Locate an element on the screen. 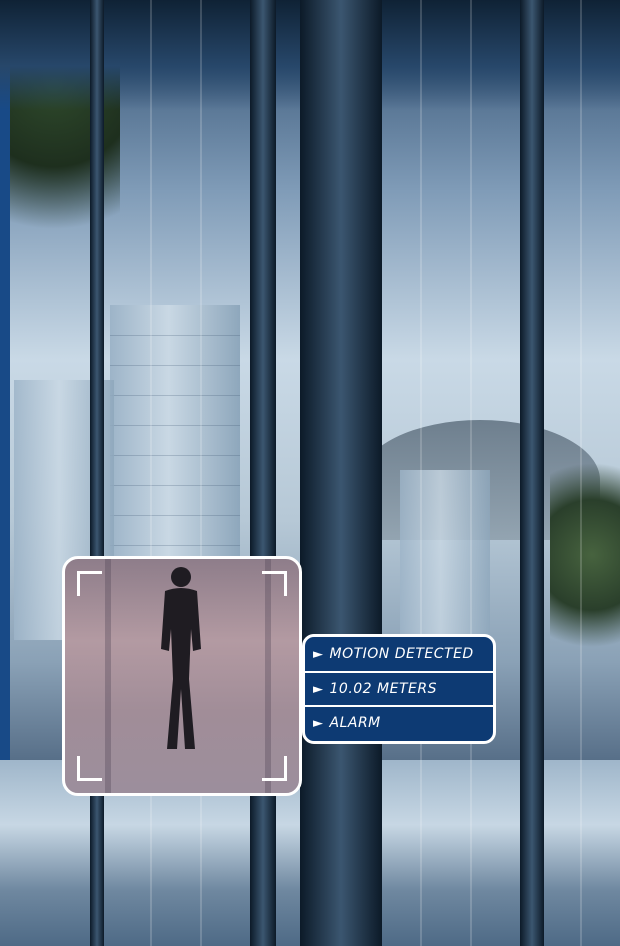 Image resolution: width=620 pixels, height=946 pixels. corner-bracket-bottom-right is located at coordinates (274, 768).